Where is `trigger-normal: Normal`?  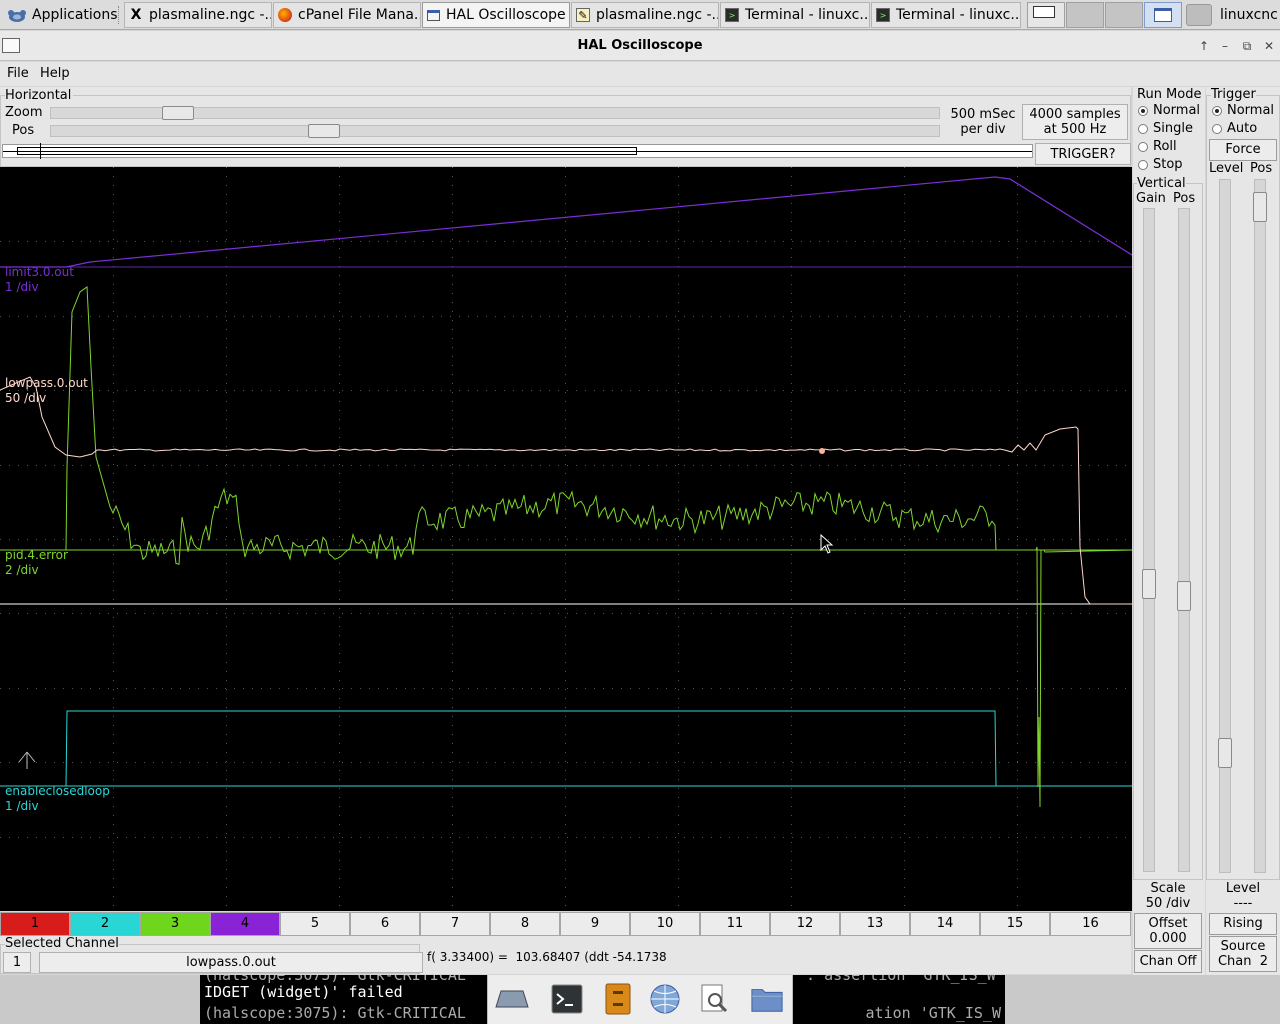
trigger-normal: Normal is located at coordinates (1243, 110).